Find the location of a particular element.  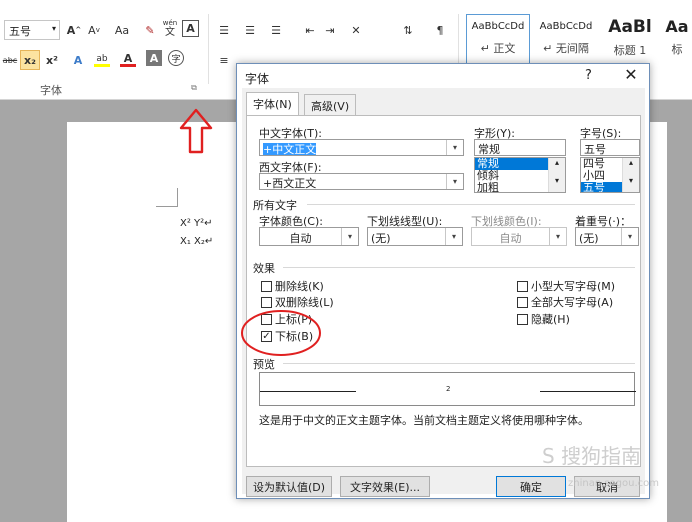

char-shading-icon: A is located at coordinates (154, 58).